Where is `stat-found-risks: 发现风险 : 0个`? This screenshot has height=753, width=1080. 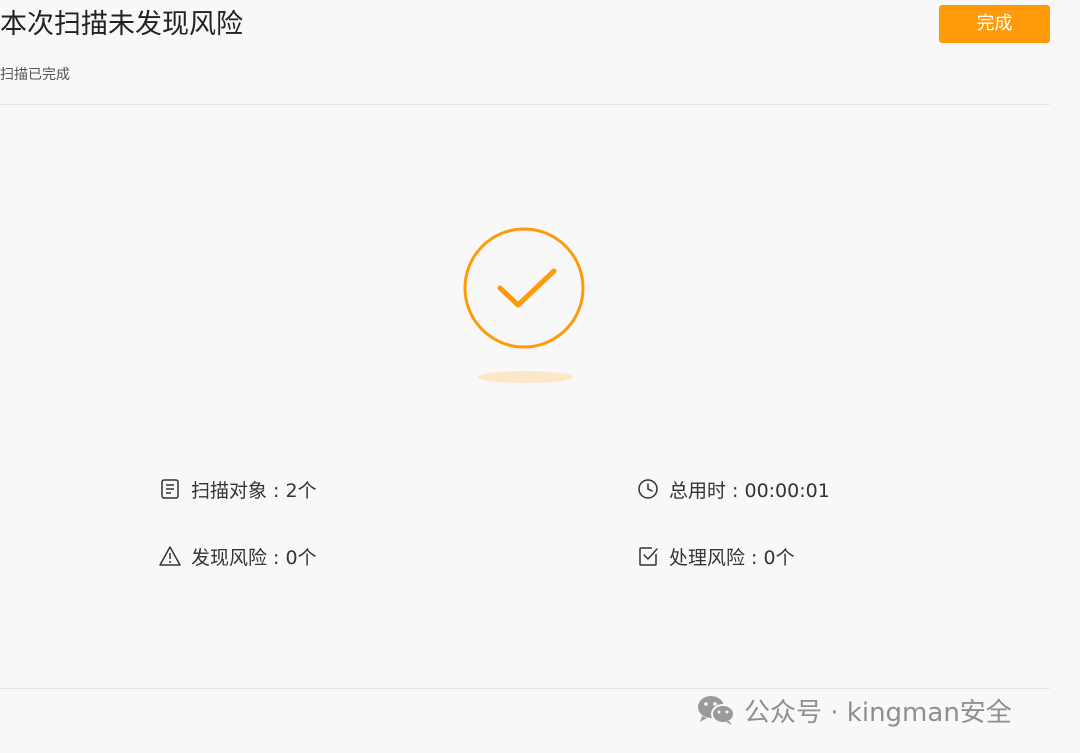
stat-found-risks: 发现风险 : 0个 is located at coordinates (238, 556).